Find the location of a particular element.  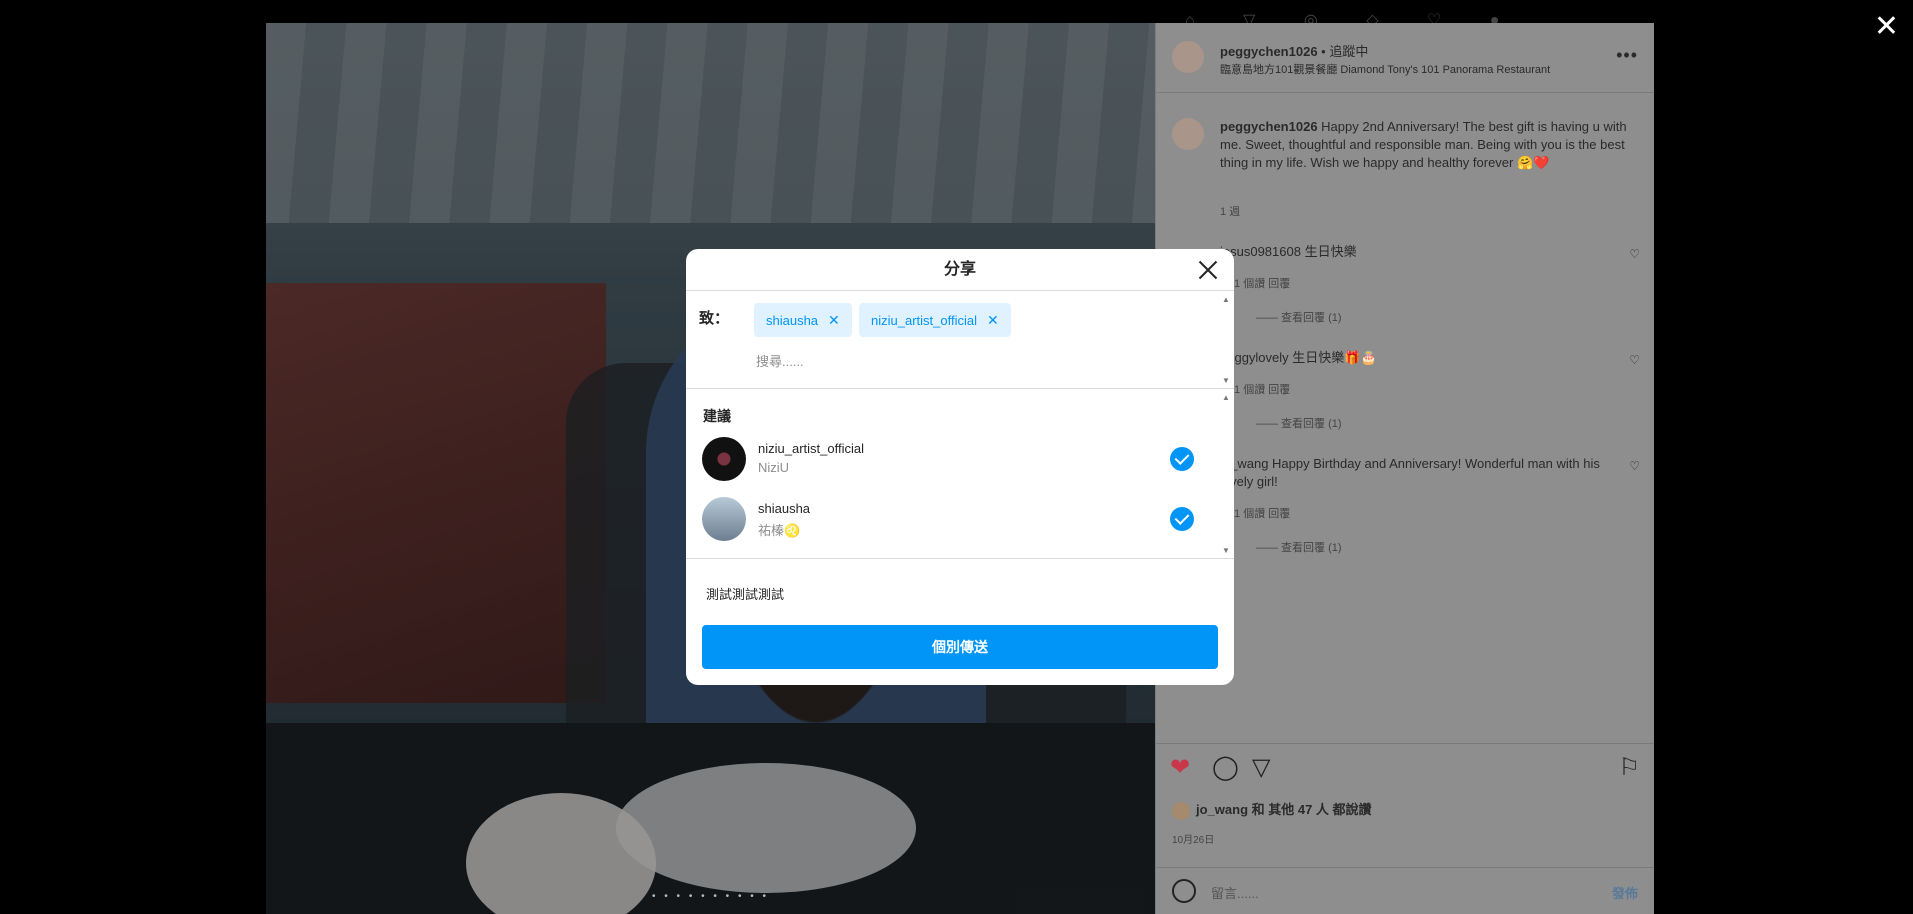

likes-user: jo_wang is located at coordinates (1222, 809).